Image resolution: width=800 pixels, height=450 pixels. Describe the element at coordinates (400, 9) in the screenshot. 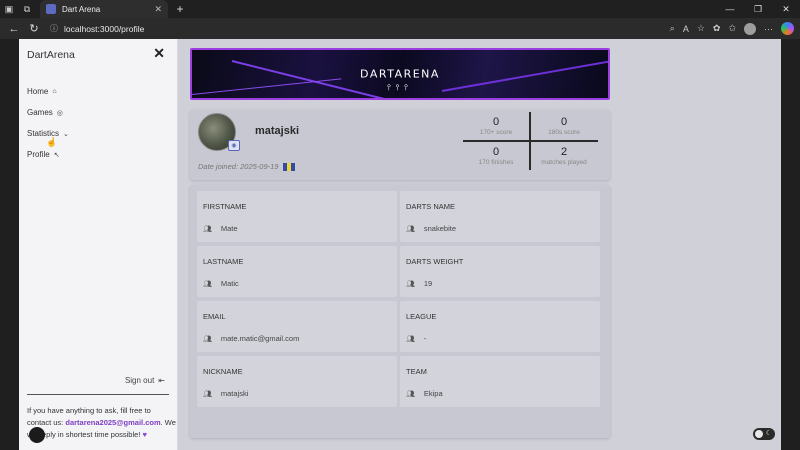

I see `browser-tab-bar: ▣ ⧉ Dart Arena ✕ + — ❐ ✕` at that location.